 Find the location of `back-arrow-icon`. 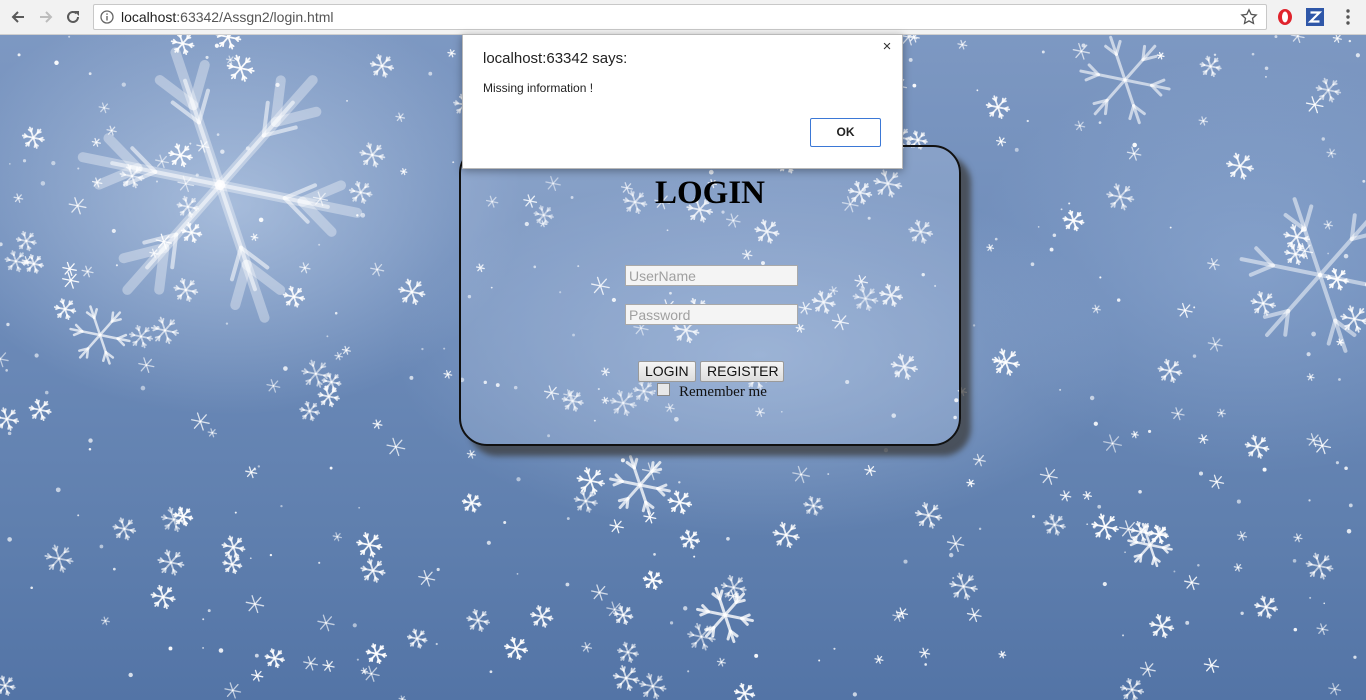

back-arrow-icon is located at coordinates (17, 17).